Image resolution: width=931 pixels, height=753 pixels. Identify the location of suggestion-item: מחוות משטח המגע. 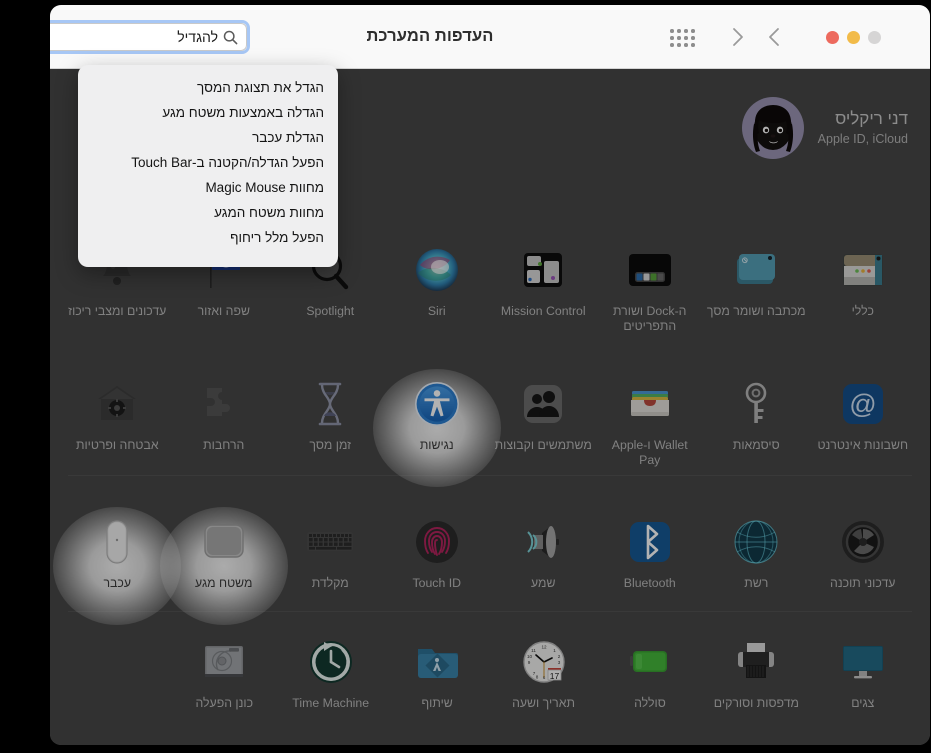
(206, 212).